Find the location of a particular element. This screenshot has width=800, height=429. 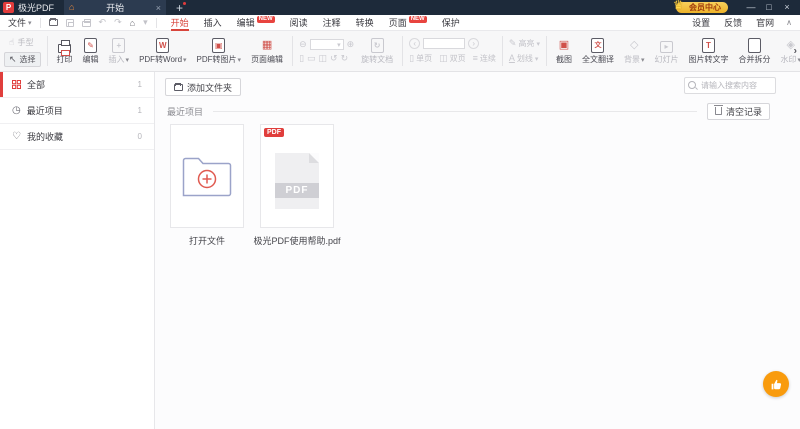

tab-page: 页面 NEW is located at coordinates (408, 23).